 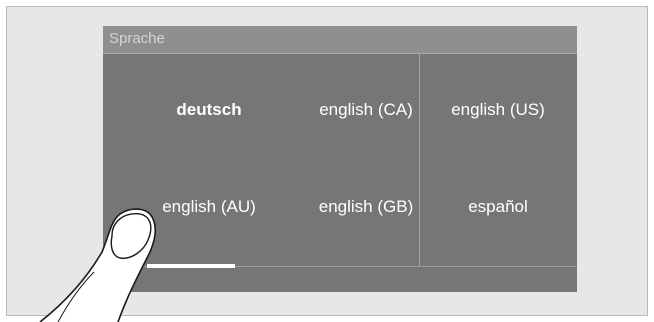 What do you see at coordinates (191, 266) in the screenshot?
I see `scroll-indicator` at bounding box center [191, 266].